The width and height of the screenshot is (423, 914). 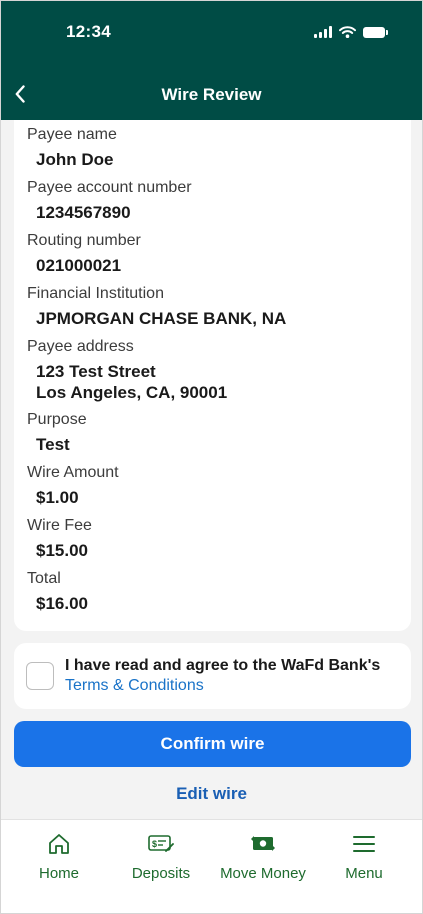 What do you see at coordinates (211, 94) in the screenshot?
I see `page-title: Wire Review` at bounding box center [211, 94].